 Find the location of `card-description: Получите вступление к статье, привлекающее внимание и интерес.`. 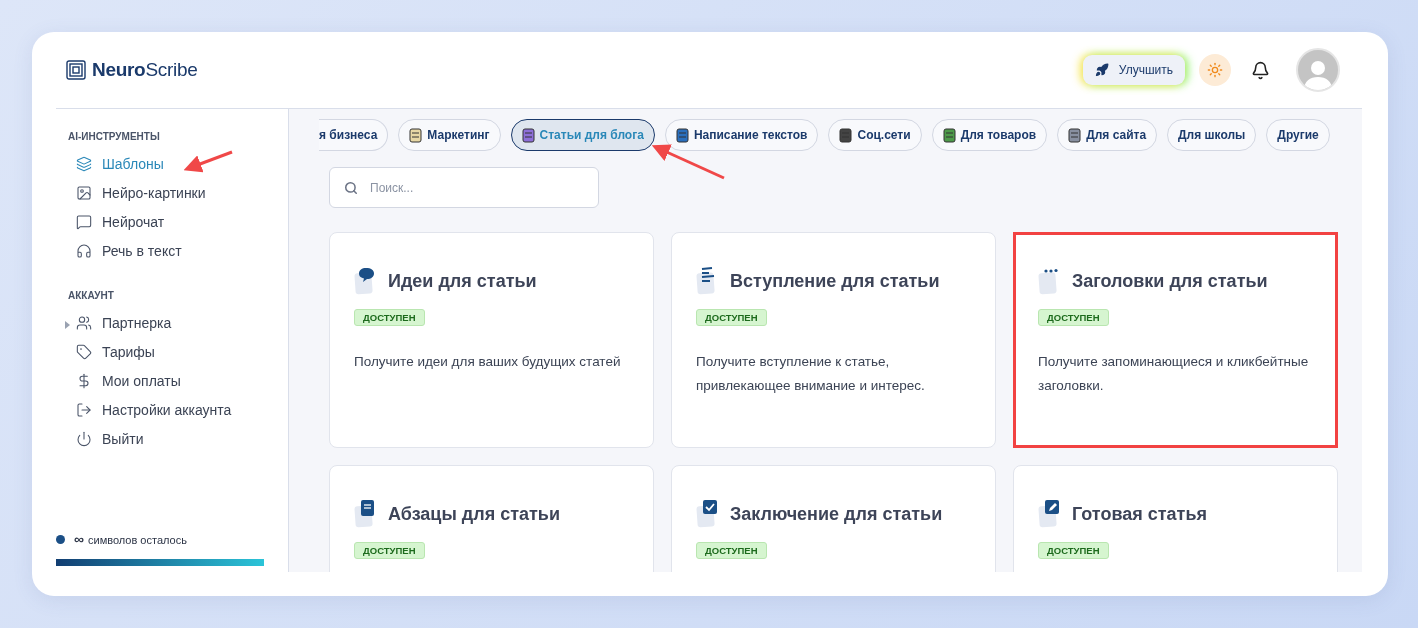

card-description: Получите вступление к статье, привлекающее внимание и интерес. is located at coordinates (811, 374).